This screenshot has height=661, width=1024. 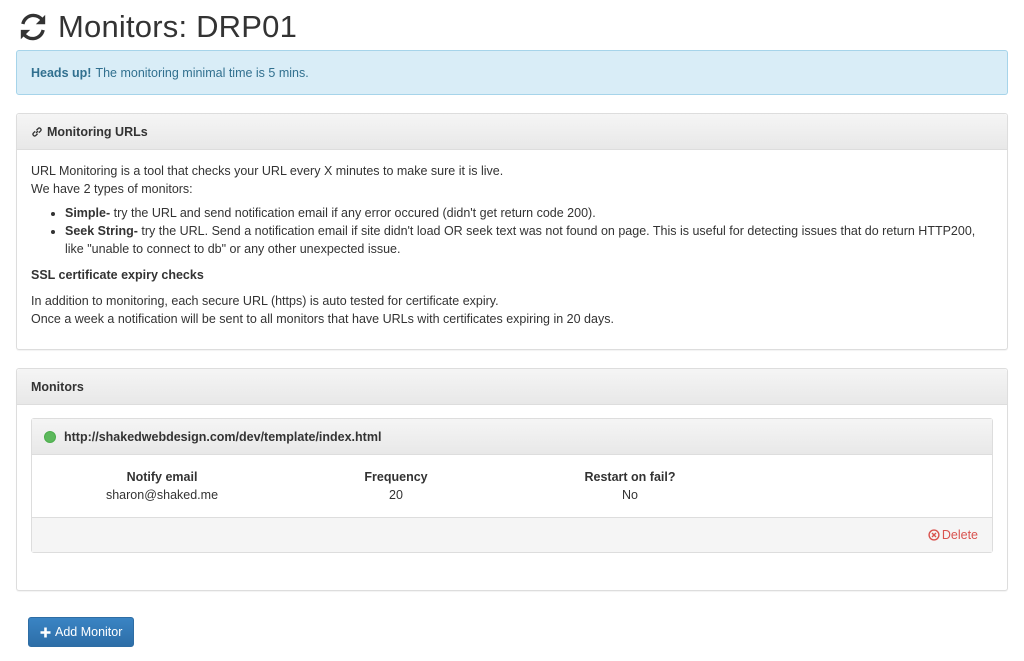 I want to click on alert-strong: Heads up!, so click(x=61, y=72).